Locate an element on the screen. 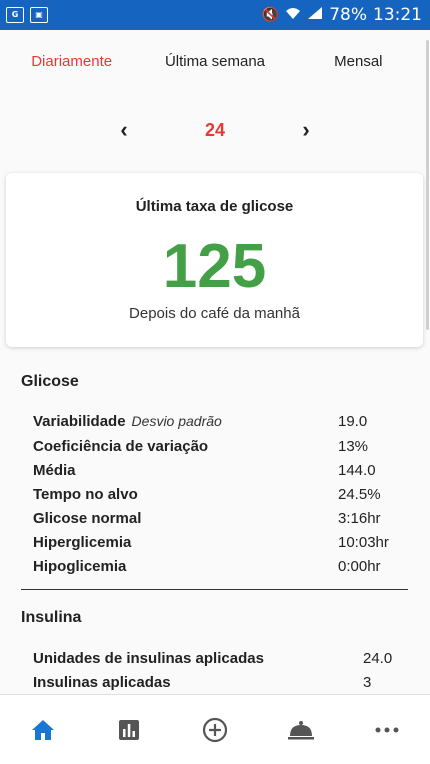 This screenshot has width=430, height=764. clock: 13:21 is located at coordinates (397, 15).